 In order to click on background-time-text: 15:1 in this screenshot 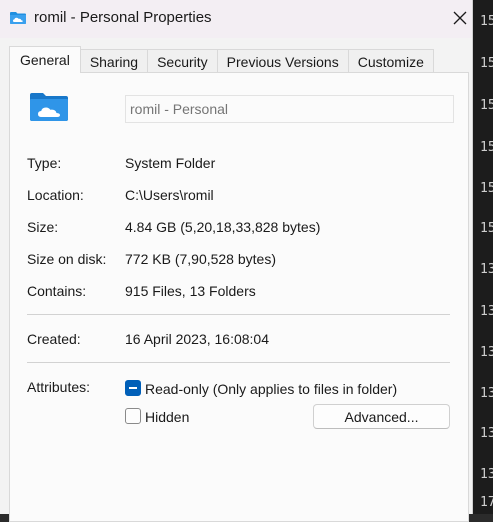, I will do `click(486, 188)`.